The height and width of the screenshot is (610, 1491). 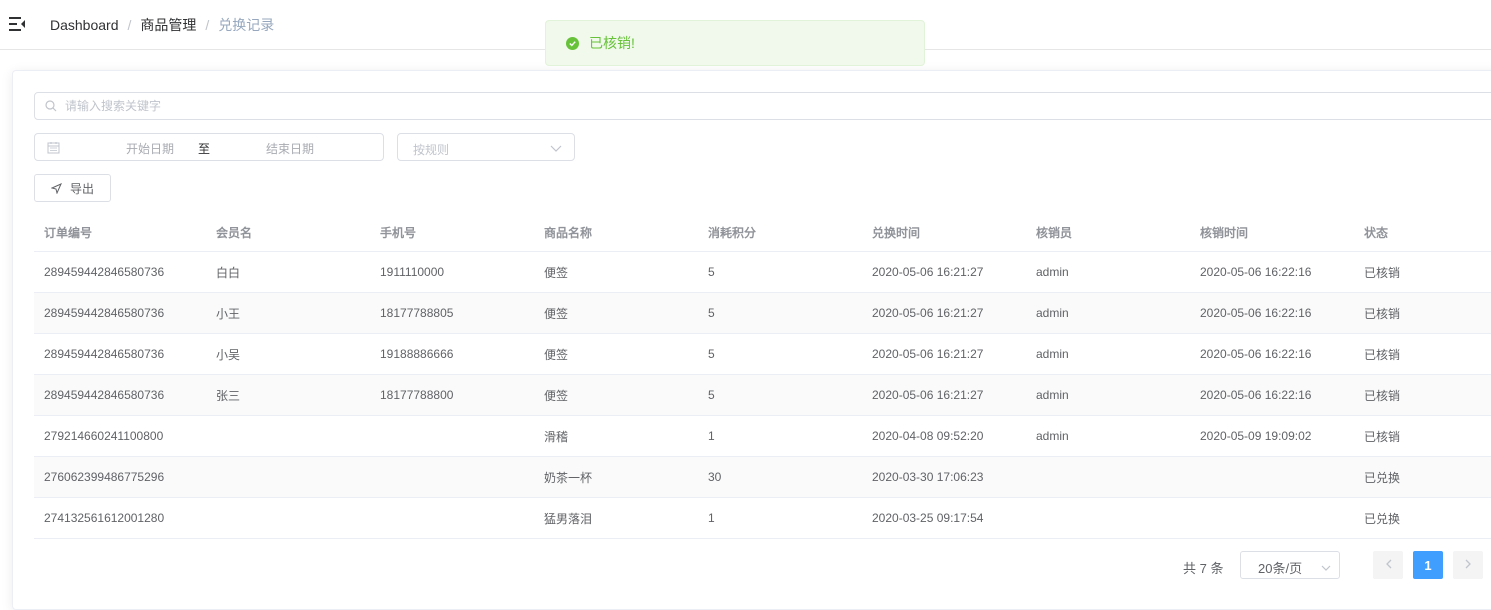 I want to click on send-icon, so click(x=56, y=188).